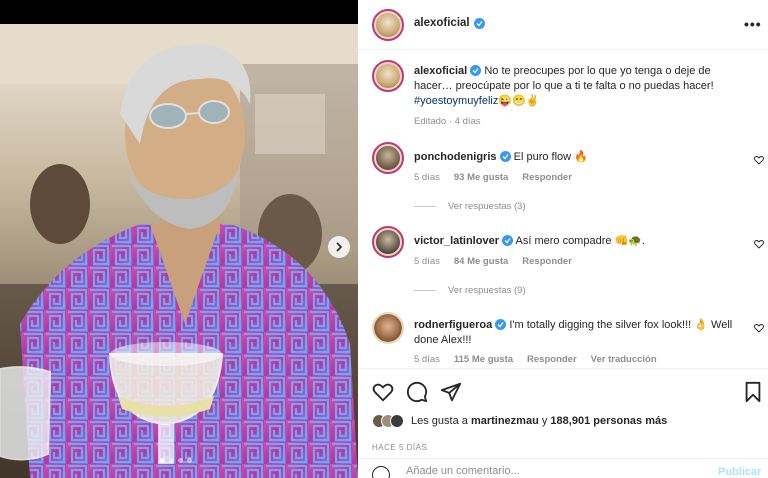 The height and width of the screenshot is (478, 768). Describe the element at coordinates (487, 290) in the screenshot. I see `view-replies-label: Ver respuestas (9)` at that location.